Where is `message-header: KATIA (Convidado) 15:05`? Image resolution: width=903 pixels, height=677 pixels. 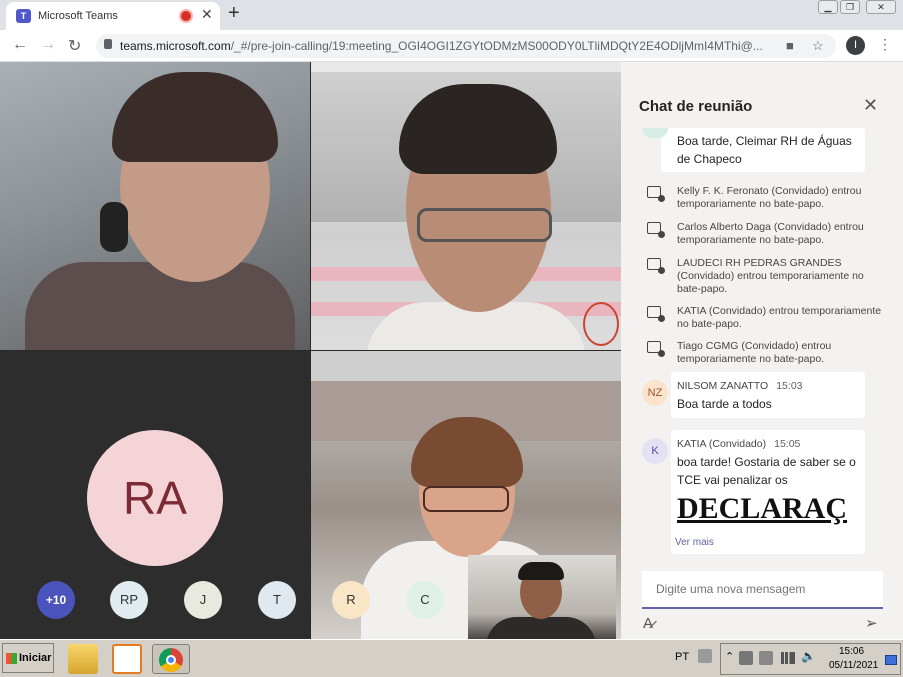 message-header: KATIA (Convidado) 15:05 is located at coordinates (738, 444).